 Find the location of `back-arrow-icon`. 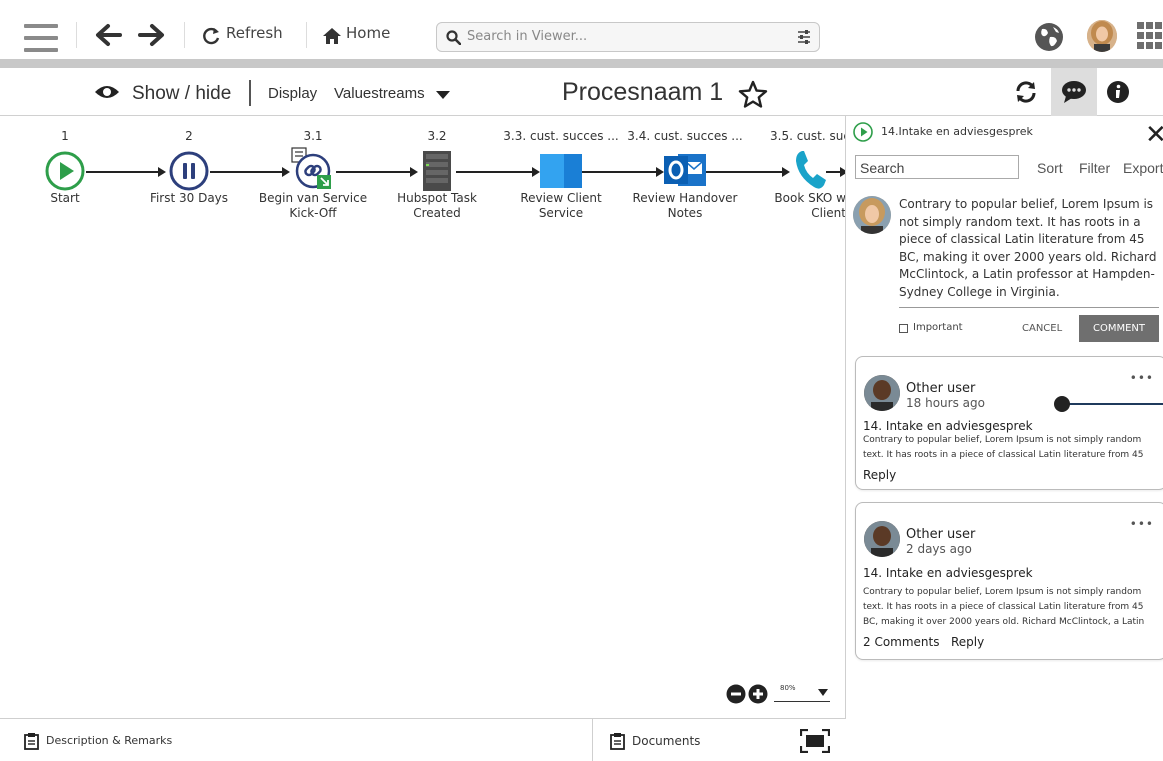

back-arrow-icon is located at coordinates (109, 35).